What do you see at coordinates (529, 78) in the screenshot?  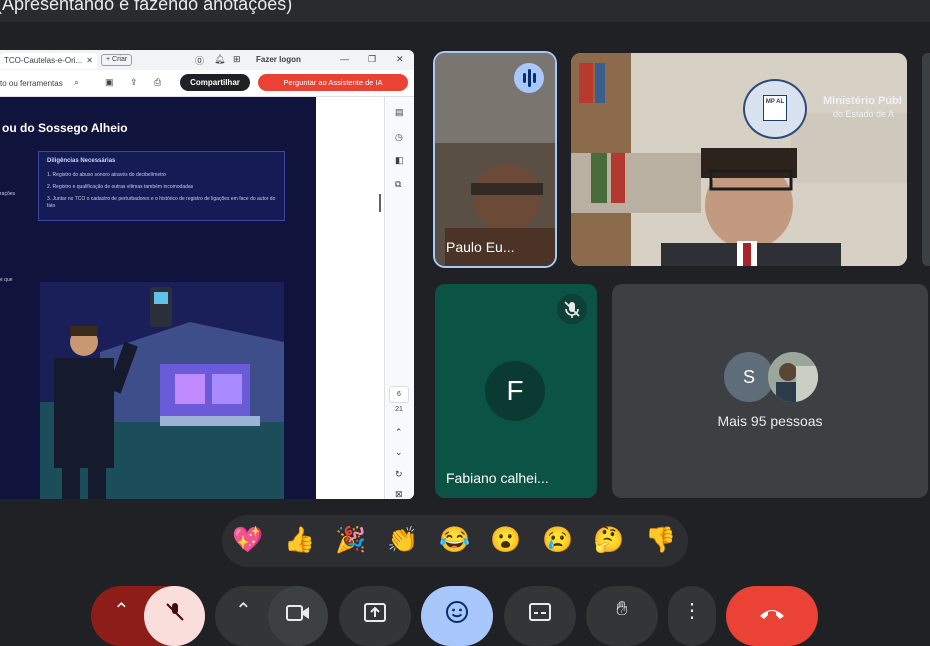 I see `speaking-icon` at bounding box center [529, 78].